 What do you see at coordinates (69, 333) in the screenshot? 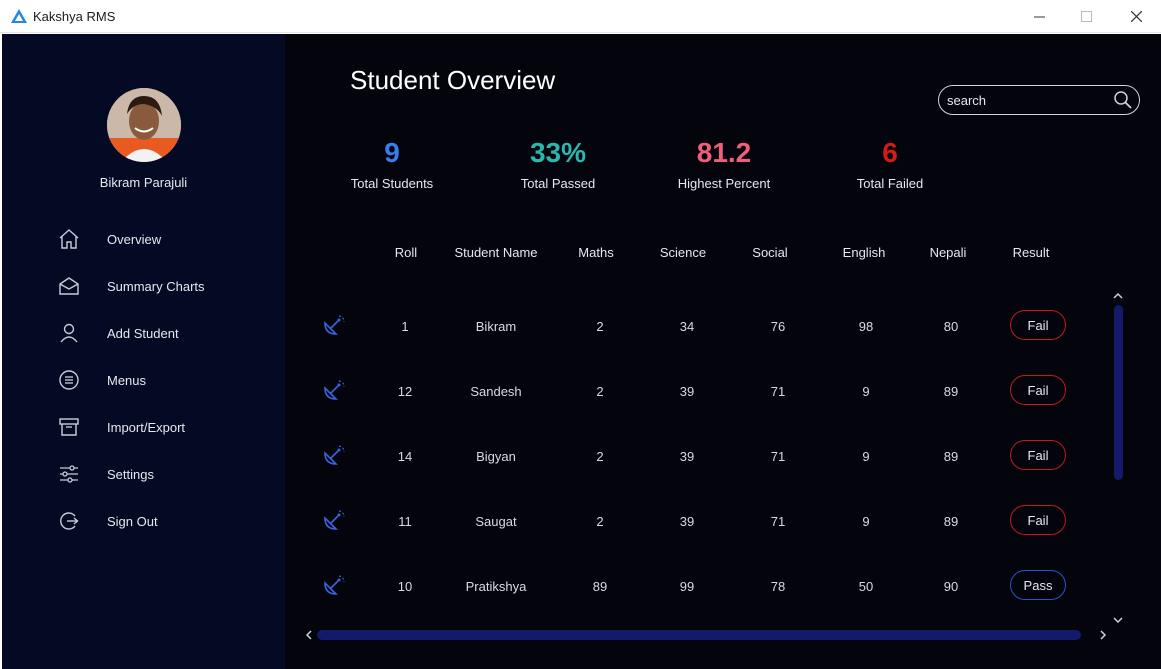
I see `user-icon` at bounding box center [69, 333].